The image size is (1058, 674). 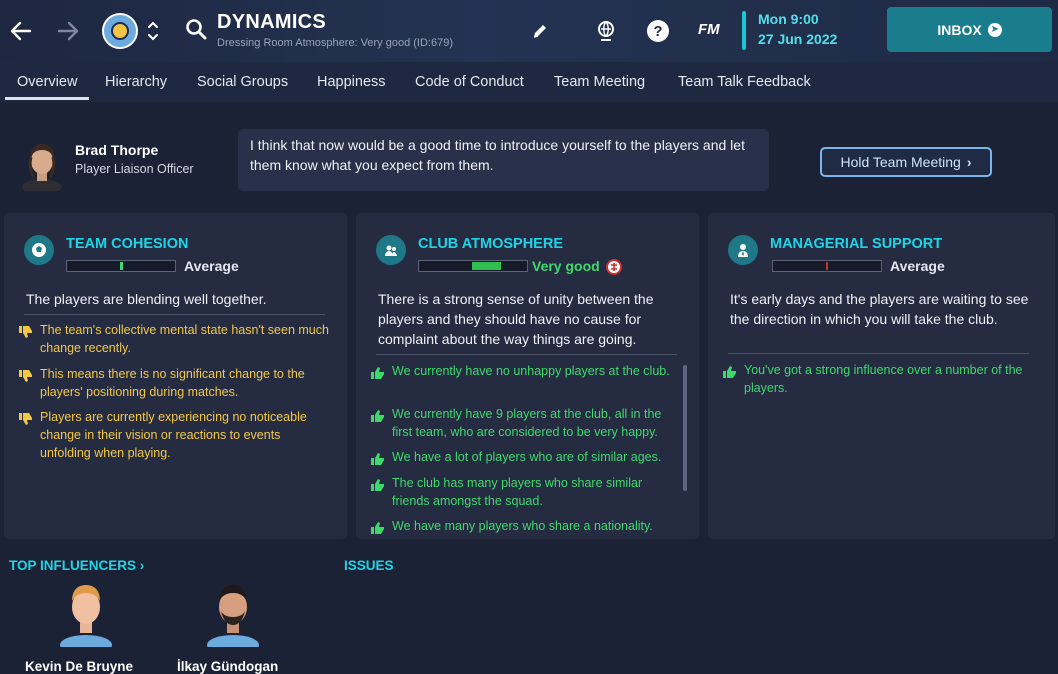 What do you see at coordinates (994, 29) in the screenshot?
I see `arrow-right-circle-icon: ➤` at bounding box center [994, 29].